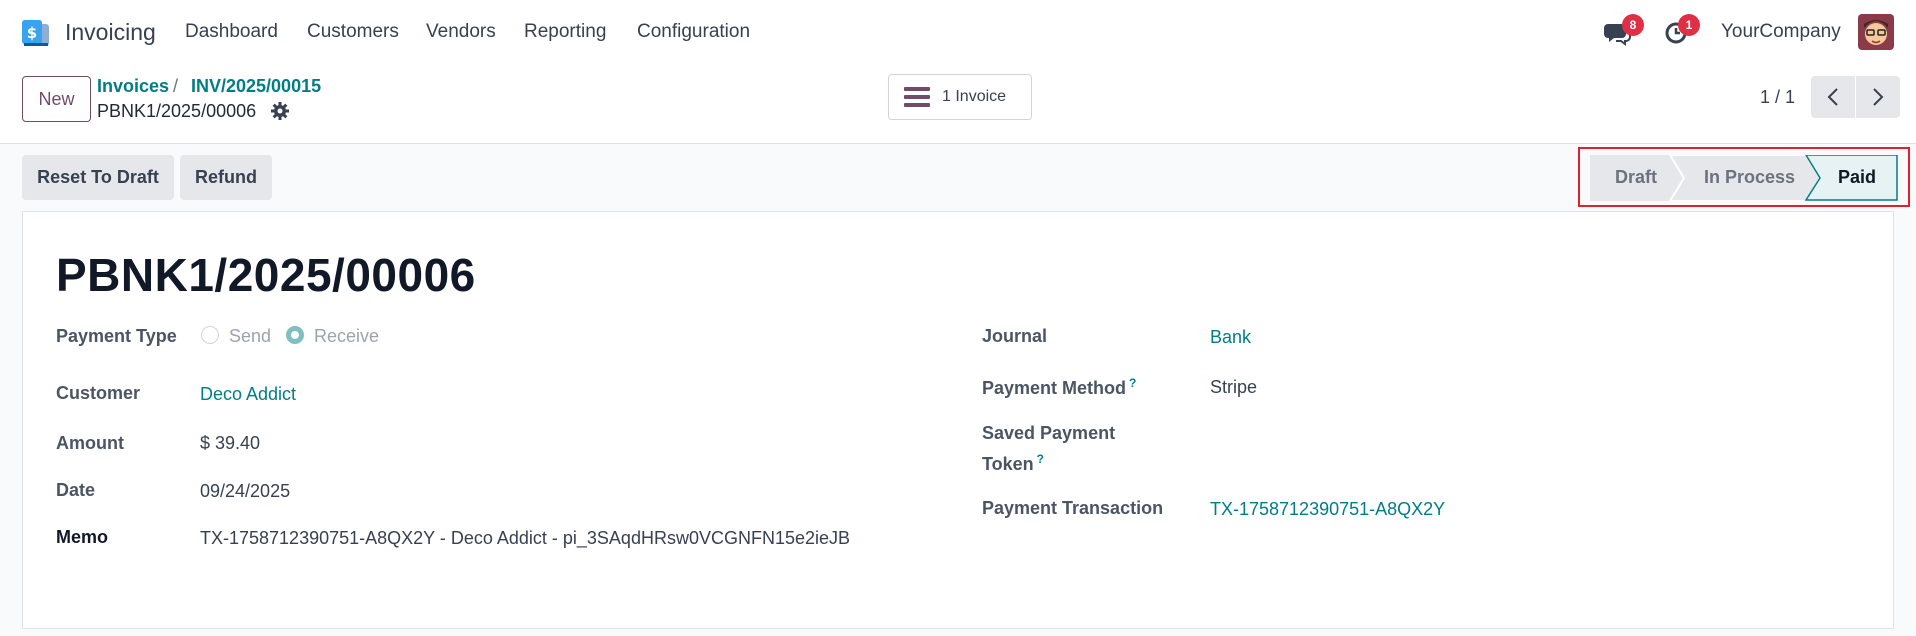 The image size is (1916, 636). I want to click on amount-label: Amount, so click(90, 443).